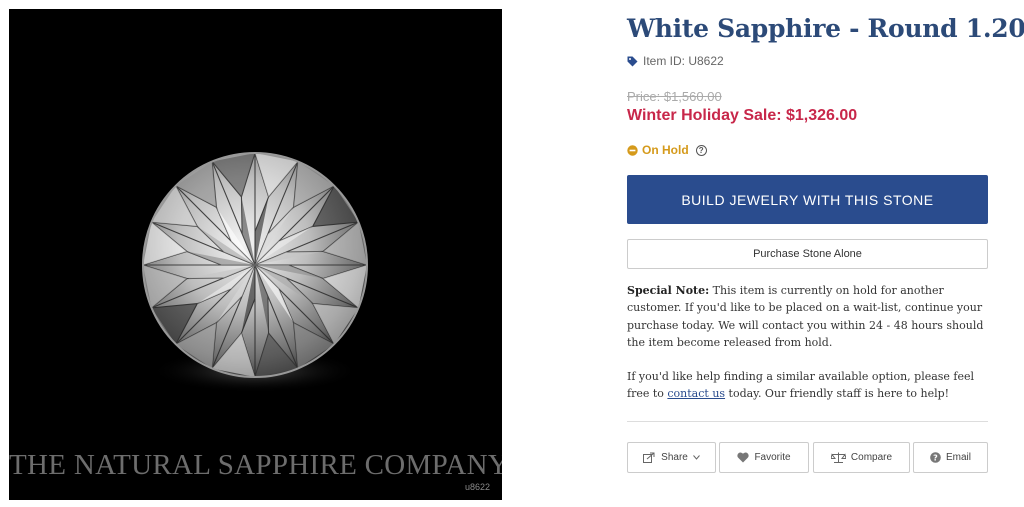  I want to click on item-id: Item ID: U8622, so click(675, 61).